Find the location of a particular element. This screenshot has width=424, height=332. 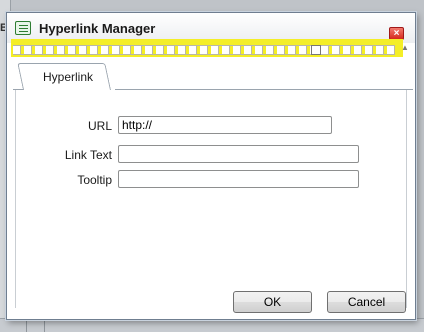

link-text-label: Link Text is located at coordinates (88, 155).